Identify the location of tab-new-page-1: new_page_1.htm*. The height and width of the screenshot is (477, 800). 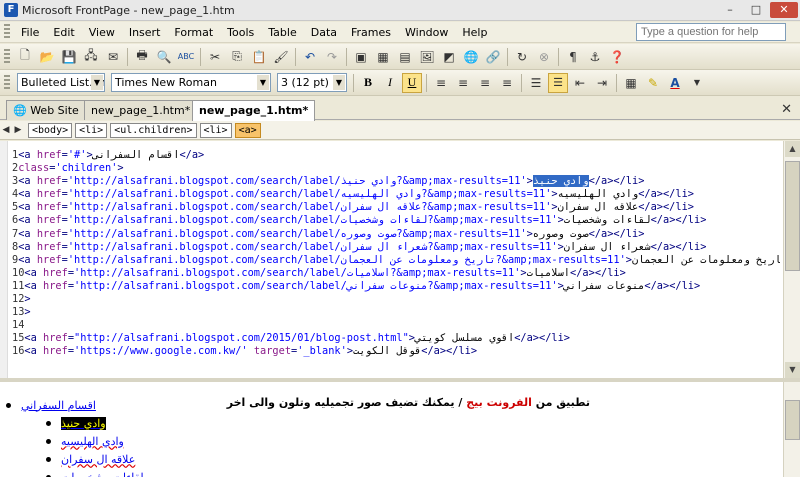
(141, 110).